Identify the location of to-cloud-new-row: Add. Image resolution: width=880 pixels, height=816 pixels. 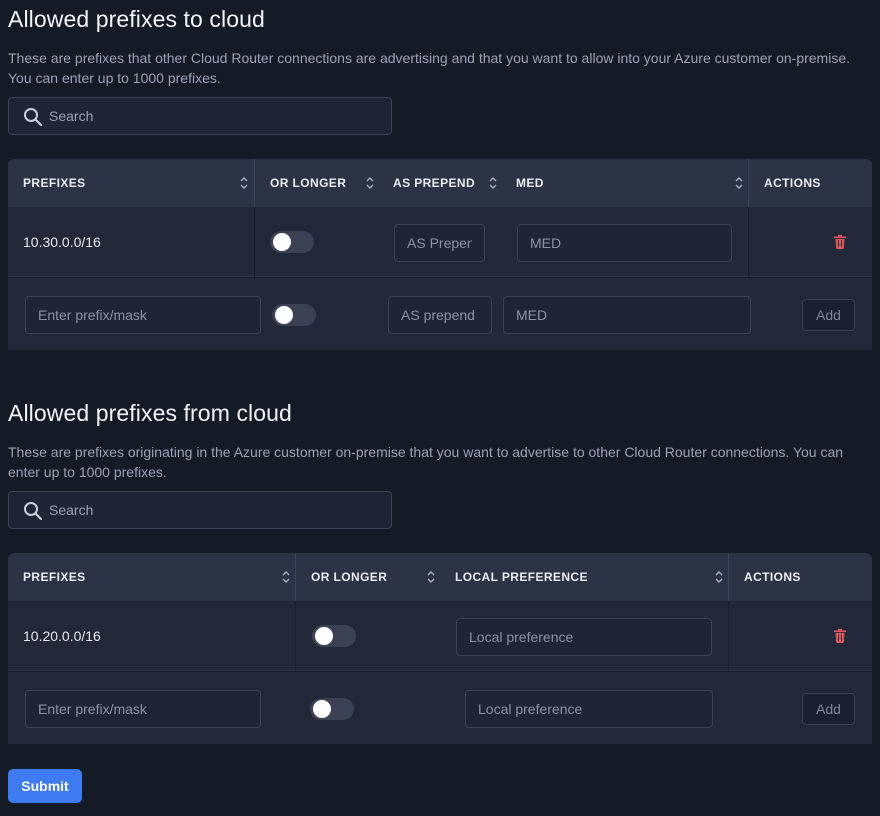
(440, 314).